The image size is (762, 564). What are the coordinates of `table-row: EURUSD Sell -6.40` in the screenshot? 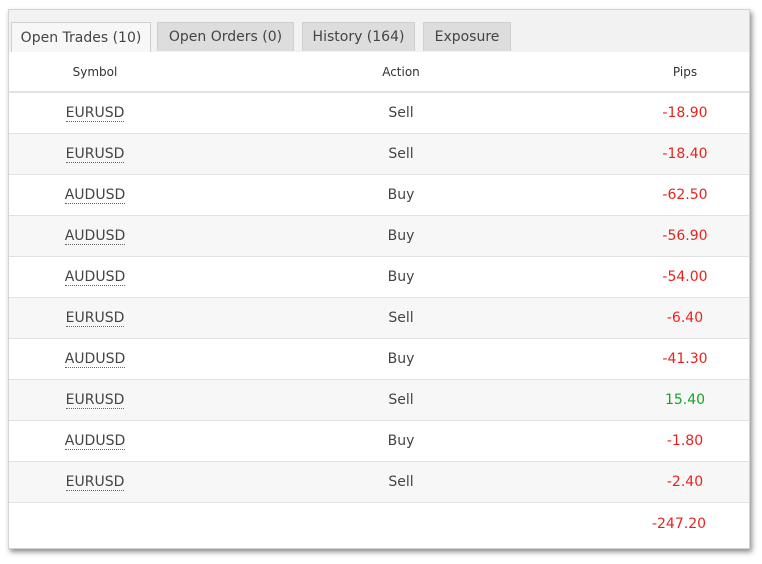 It's located at (379, 318).